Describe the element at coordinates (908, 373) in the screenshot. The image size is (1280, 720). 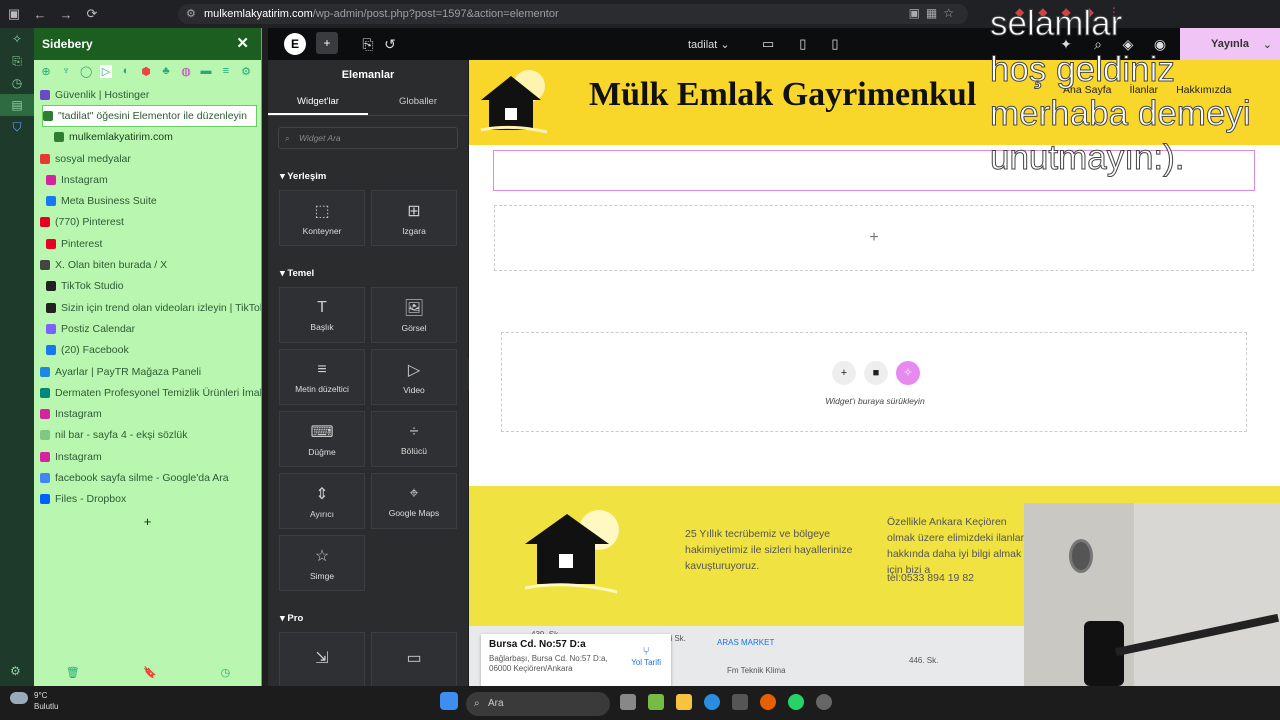
I see `ai-button: ✧` at that location.